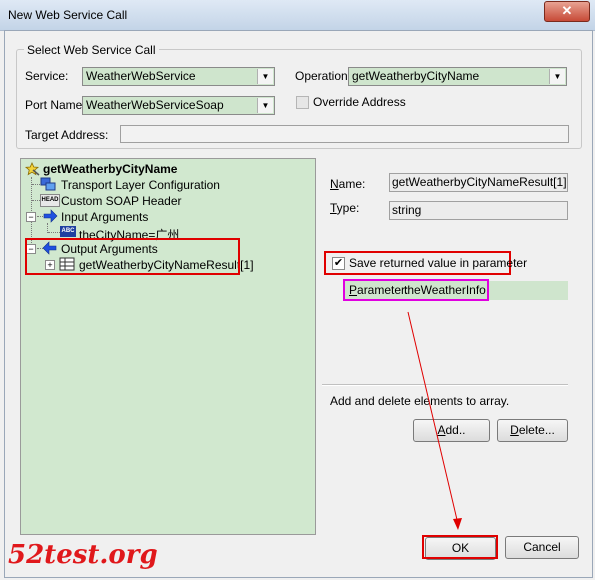 The width and height of the screenshot is (595, 580). What do you see at coordinates (434, 420) in the screenshot?
I see `annotation-arrow` at bounding box center [434, 420].